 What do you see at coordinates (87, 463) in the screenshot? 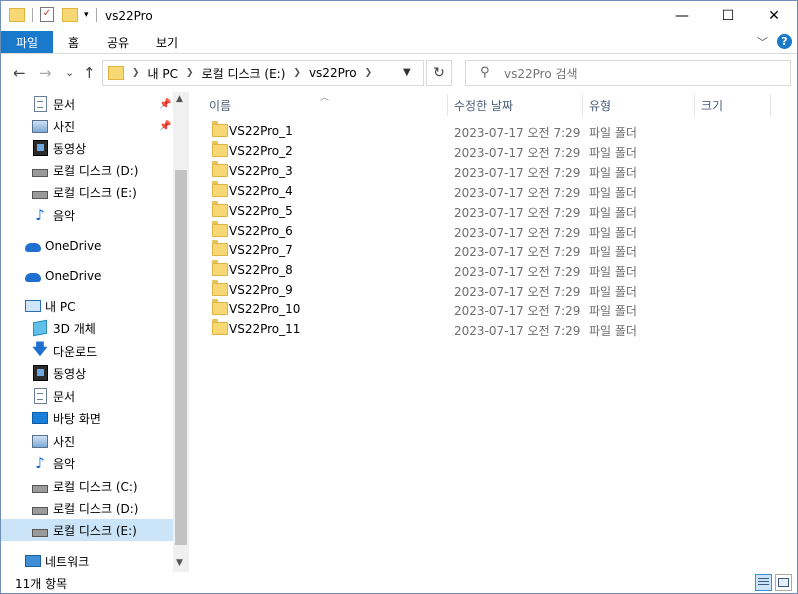
I see `sidebar-item-music: ♪ 음악` at bounding box center [87, 463].